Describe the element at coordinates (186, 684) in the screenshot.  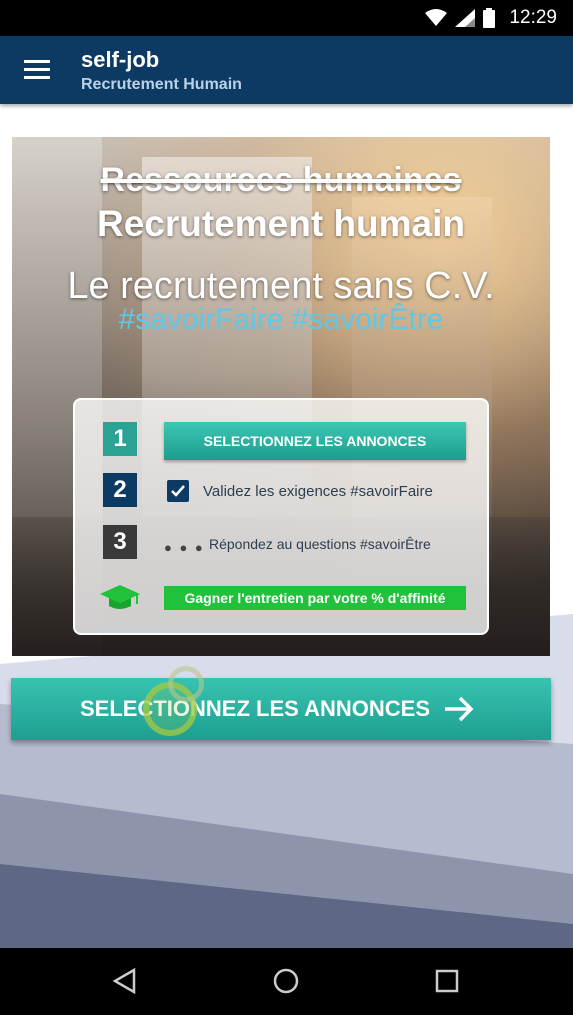
I see `touch-indicator-secondary` at that location.